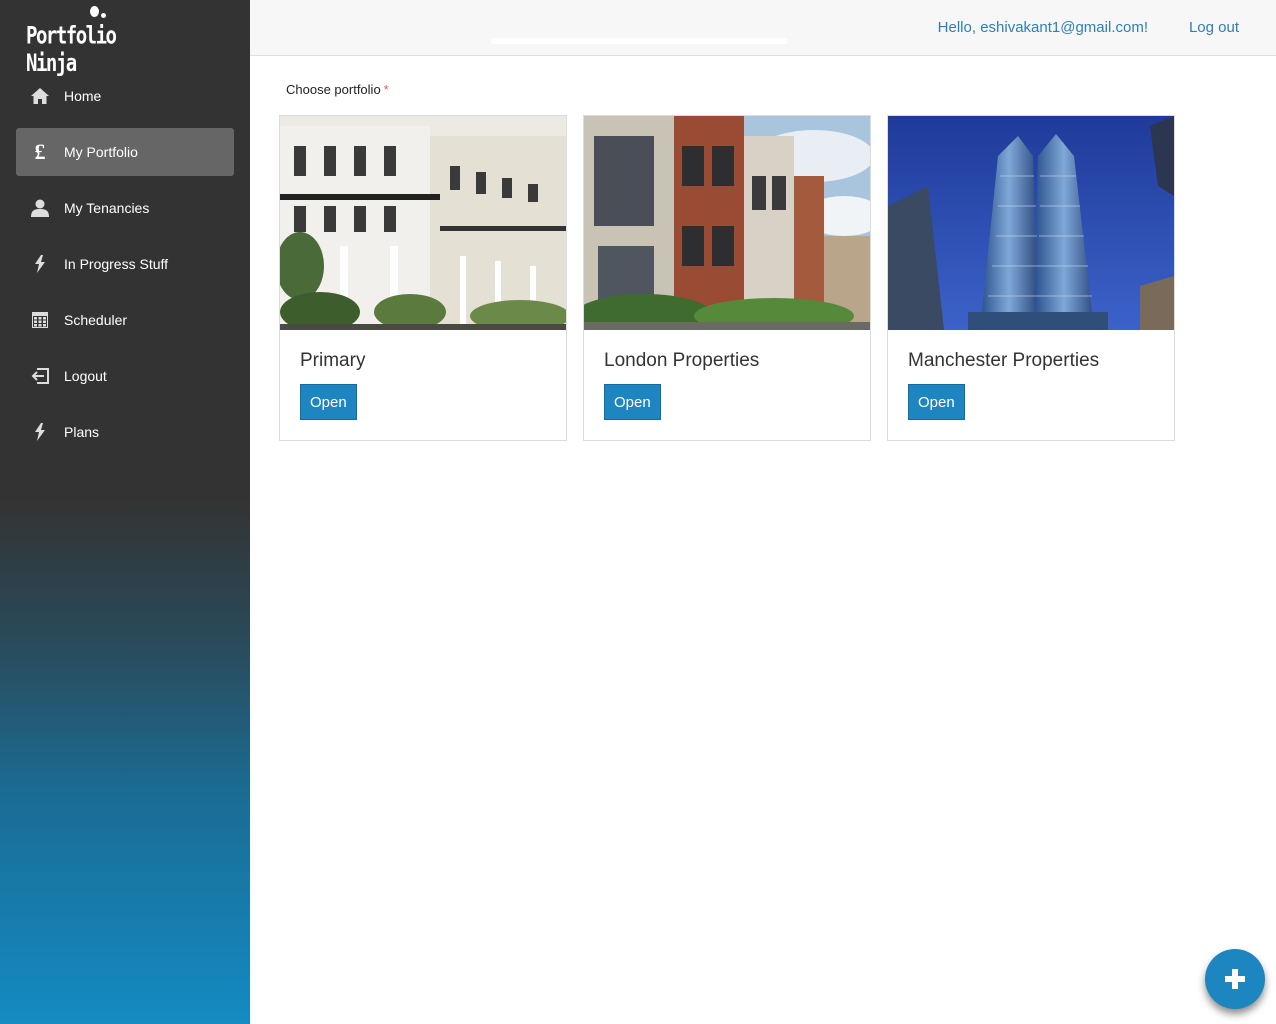 This screenshot has width=1276, height=1024. What do you see at coordinates (101, 152) in the screenshot?
I see `sidebar-item-label: My Portfolio` at bounding box center [101, 152].